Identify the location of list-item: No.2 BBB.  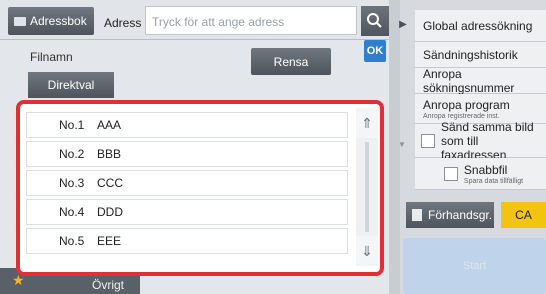
(187, 154).